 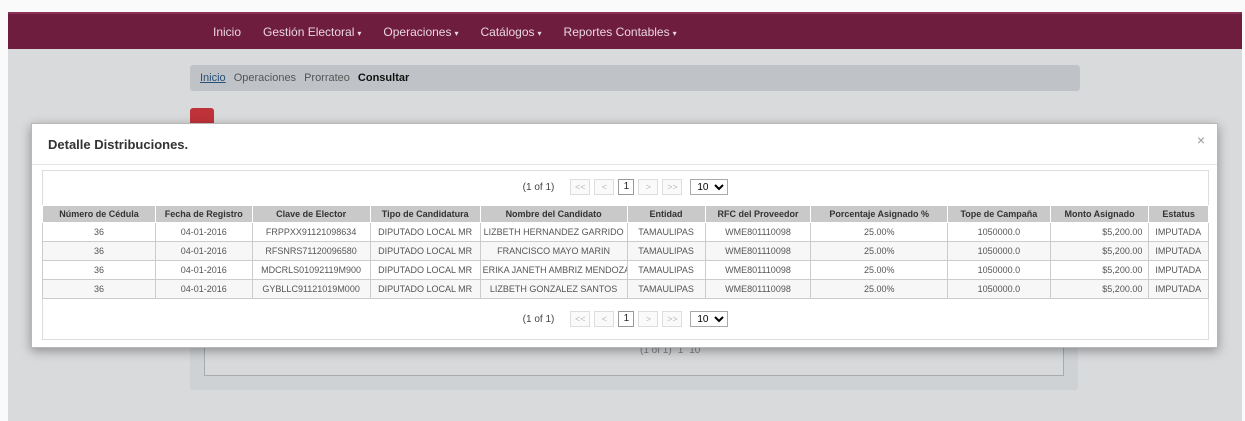 I want to click on breadcrumb-consultar: Consultar, so click(x=383, y=78).